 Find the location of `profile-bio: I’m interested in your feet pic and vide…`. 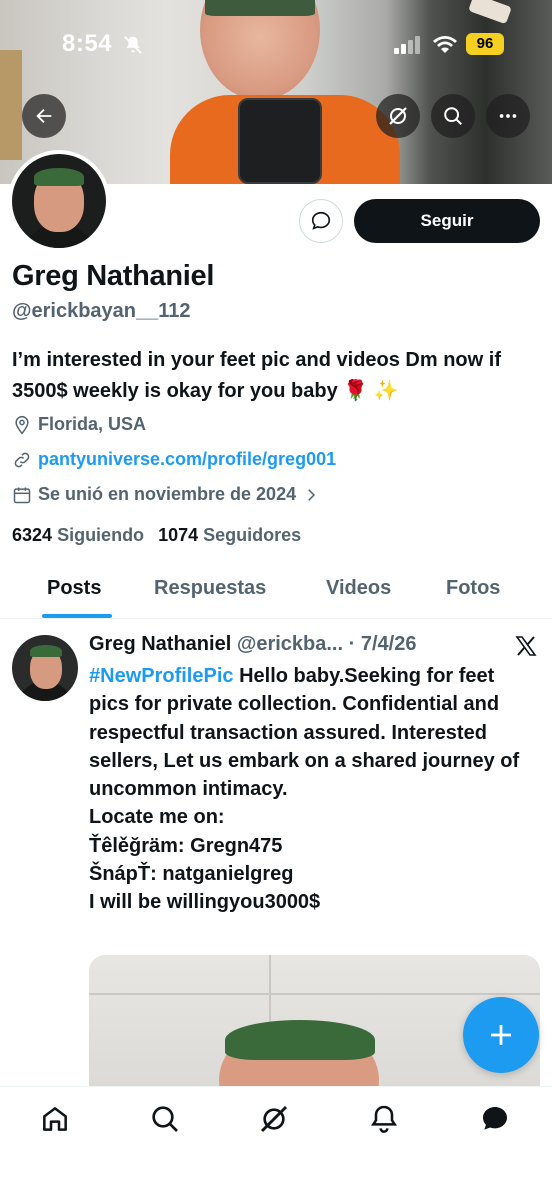

profile-bio: I’m interested in your feet pic and vide… is located at coordinates (256, 375).